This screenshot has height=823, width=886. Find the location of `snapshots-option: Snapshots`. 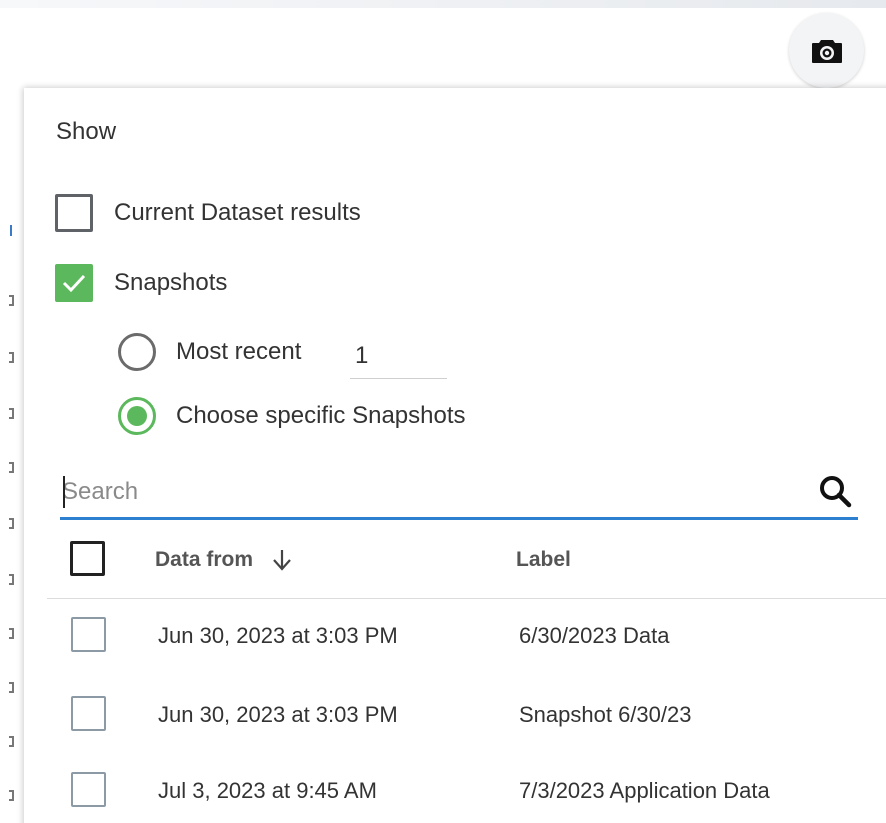

snapshots-option: Snapshots is located at coordinates (141, 283).